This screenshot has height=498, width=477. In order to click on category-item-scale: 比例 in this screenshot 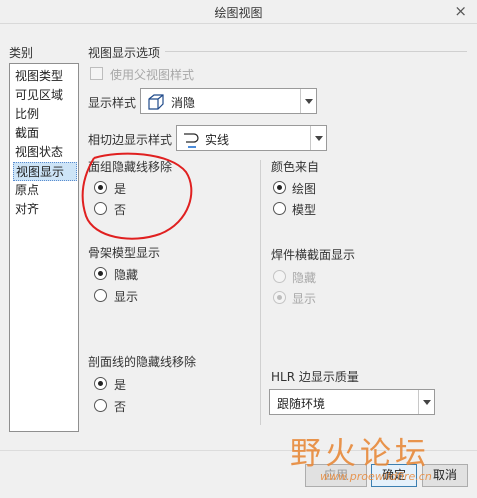, I will do `click(45, 114)`.